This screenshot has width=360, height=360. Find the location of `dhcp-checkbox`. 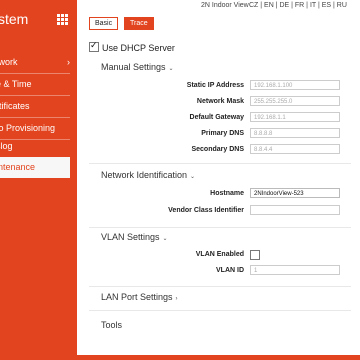

dhcp-checkbox is located at coordinates (94, 46).